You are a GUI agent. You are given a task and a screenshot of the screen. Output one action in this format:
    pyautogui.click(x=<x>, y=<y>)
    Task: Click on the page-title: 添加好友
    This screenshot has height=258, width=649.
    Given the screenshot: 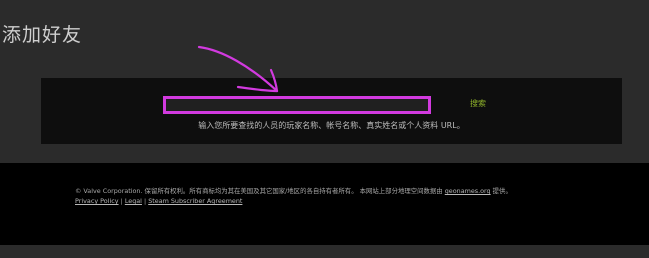 What is the action you would take?
    pyautogui.click(x=42, y=35)
    